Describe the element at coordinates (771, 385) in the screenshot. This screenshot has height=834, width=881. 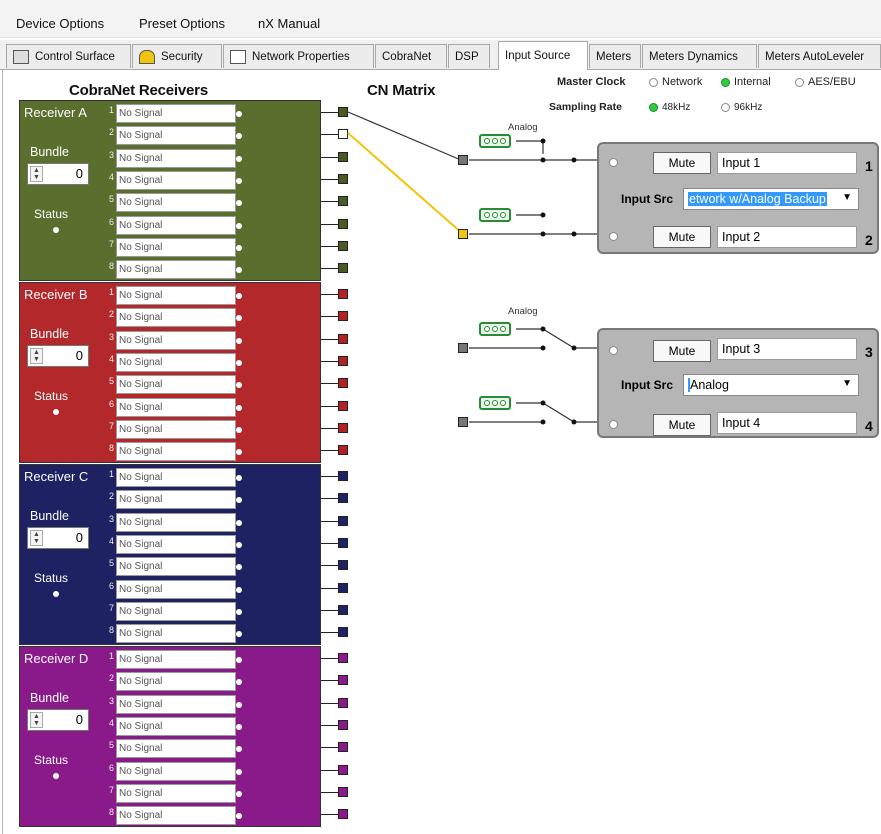
I see `input-src-select: Analog ▼` at that location.